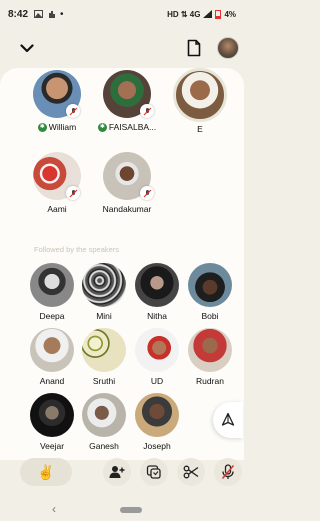  I want to click on listener-name: UD, so click(157, 381).